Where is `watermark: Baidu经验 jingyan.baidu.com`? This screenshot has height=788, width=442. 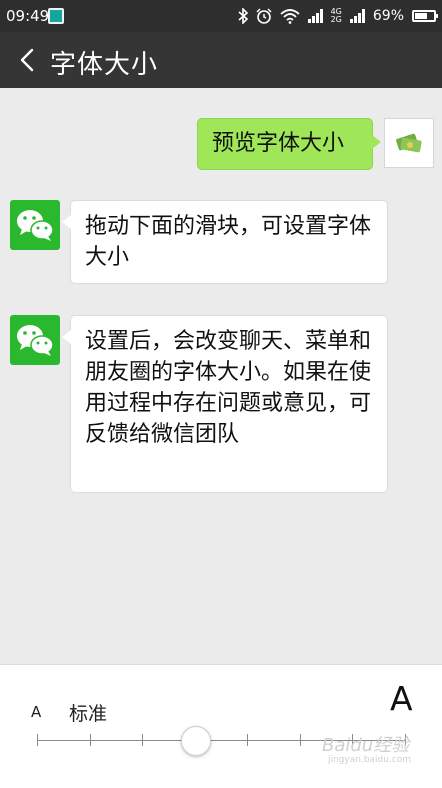
watermark: Baidu经验 jingyan.baidu.com is located at coordinates (366, 748).